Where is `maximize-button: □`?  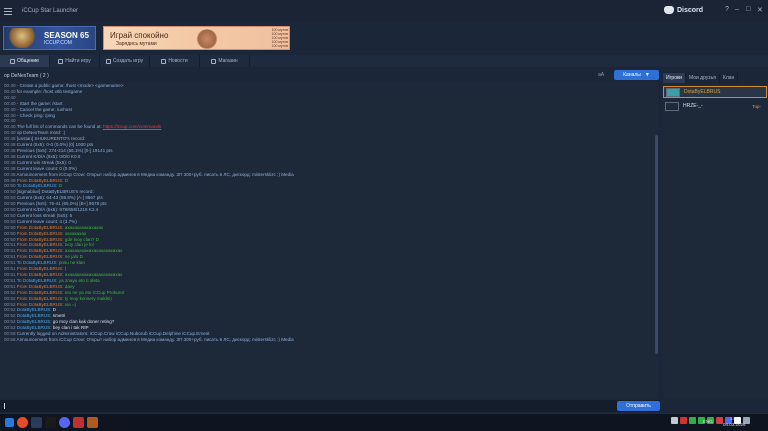
maximize-button: □ is located at coordinates (748, 9).